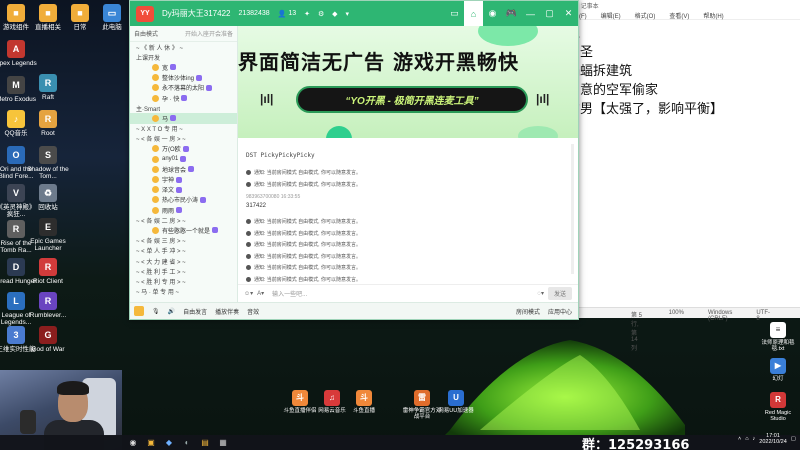 Image resolution: width=800 pixels, height=450 pixels. I want to click on app-icon: L, so click(16, 301).